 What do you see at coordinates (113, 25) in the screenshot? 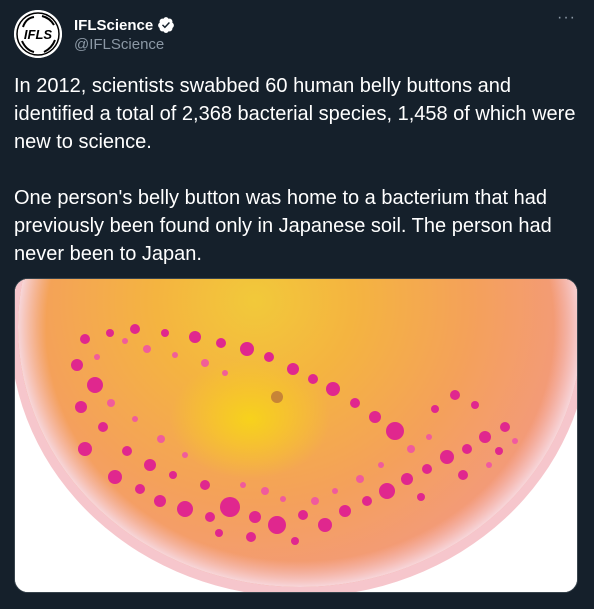
I see `display-name: IFLScience` at bounding box center [113, 25].